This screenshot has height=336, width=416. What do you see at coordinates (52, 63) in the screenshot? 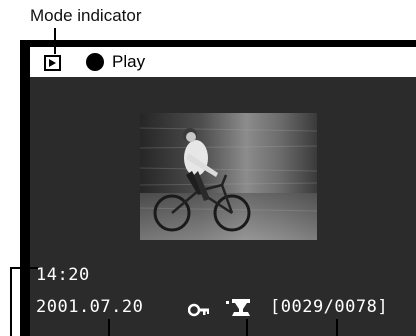
I see `play-mode-icon` at bounding box center [52, 63].